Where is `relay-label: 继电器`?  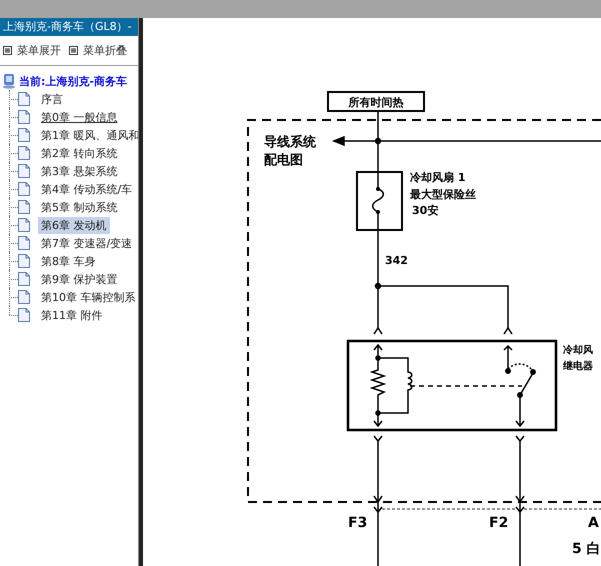
relay-label: 继电器 is located at coordinates (578, 366).